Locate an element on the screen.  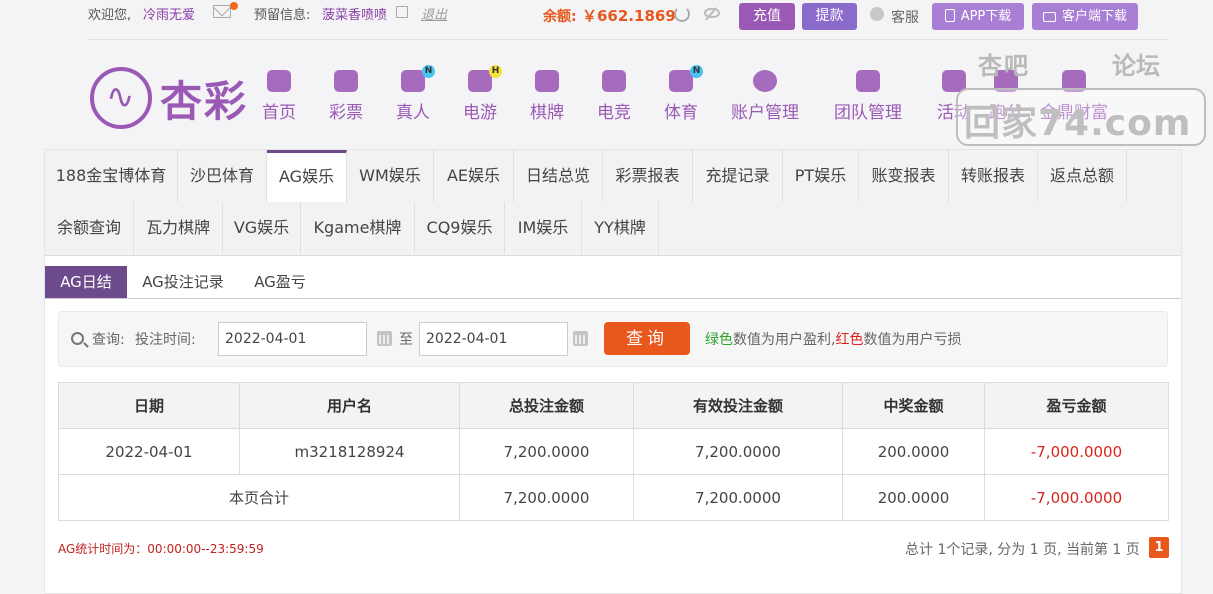
end-date-input is located at coordinates (493, 339).